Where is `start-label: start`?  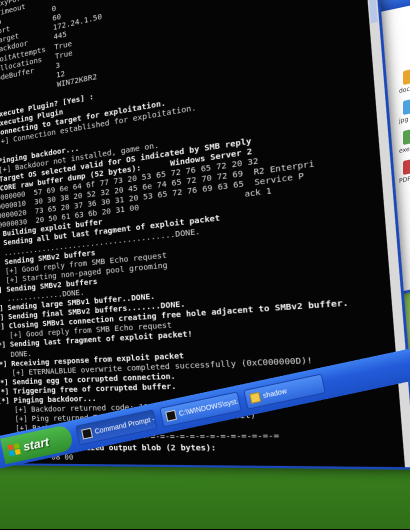
start-label: start is located at coordinates (36, 444).